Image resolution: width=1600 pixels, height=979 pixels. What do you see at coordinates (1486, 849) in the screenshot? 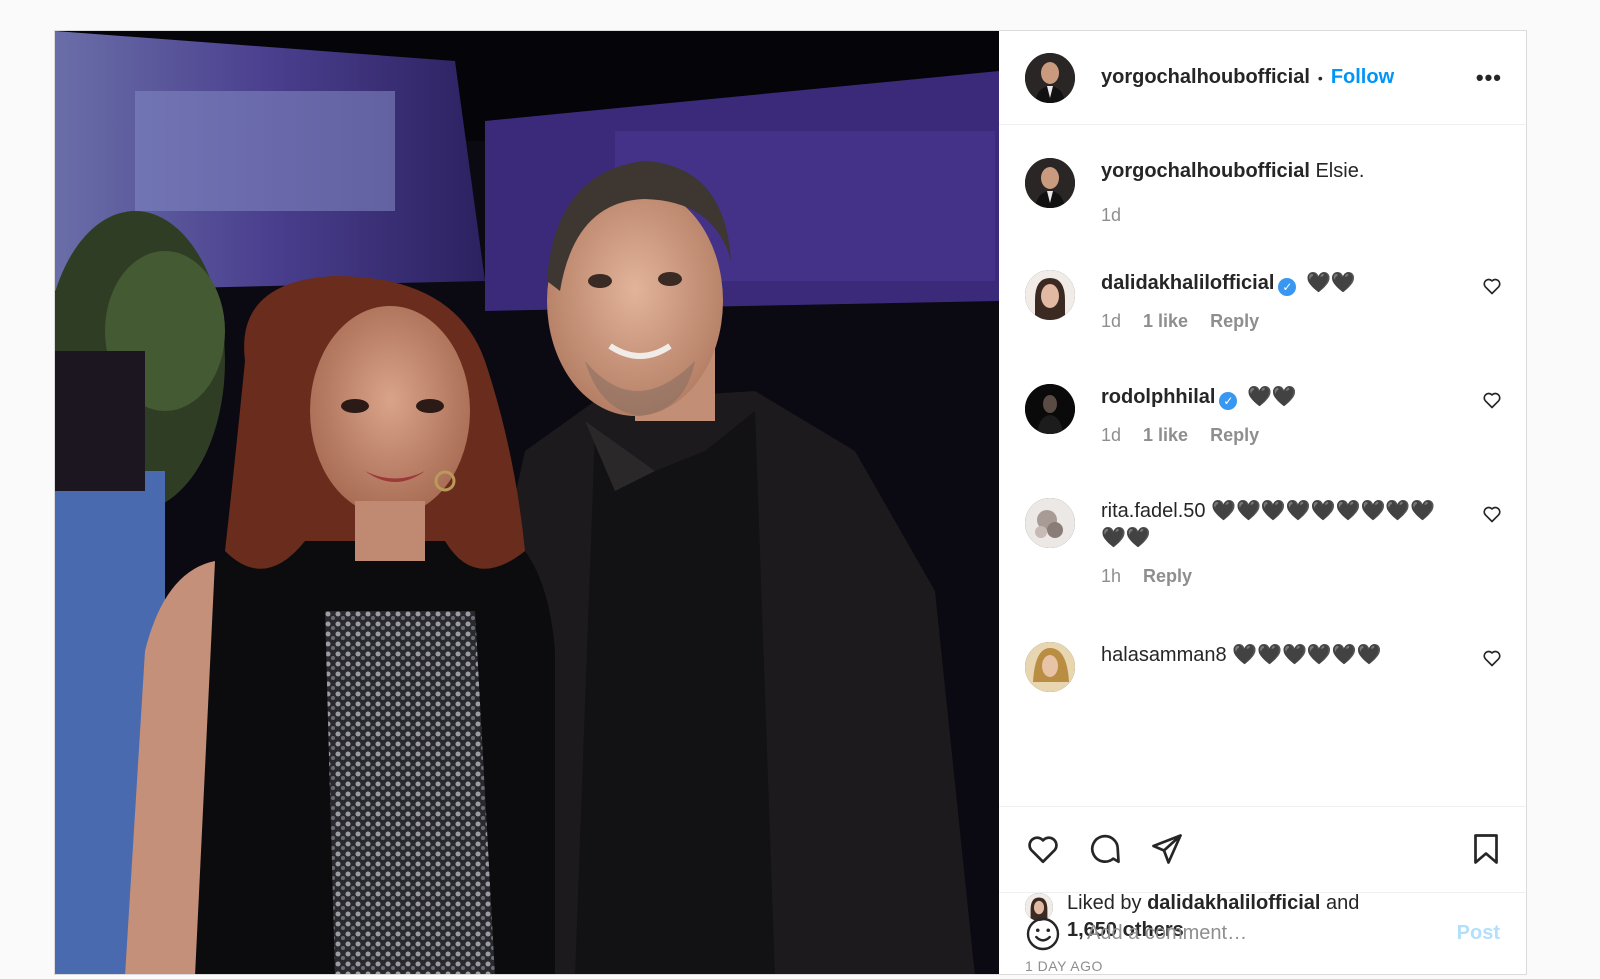
I see `bookmark-icon` at bounding box center [1486, 849].